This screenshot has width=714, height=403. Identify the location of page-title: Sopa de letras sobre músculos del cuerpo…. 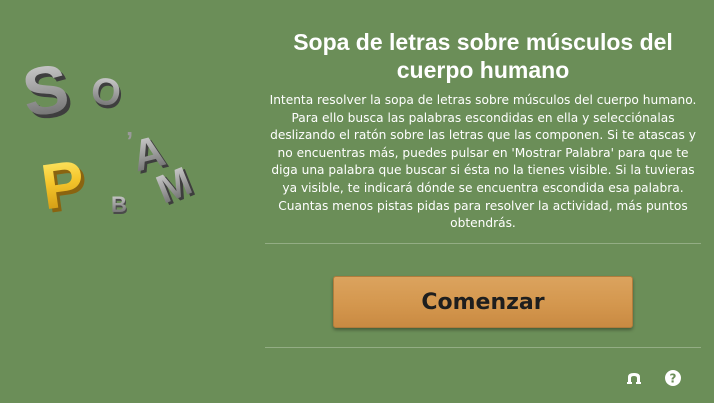
(483, 56).